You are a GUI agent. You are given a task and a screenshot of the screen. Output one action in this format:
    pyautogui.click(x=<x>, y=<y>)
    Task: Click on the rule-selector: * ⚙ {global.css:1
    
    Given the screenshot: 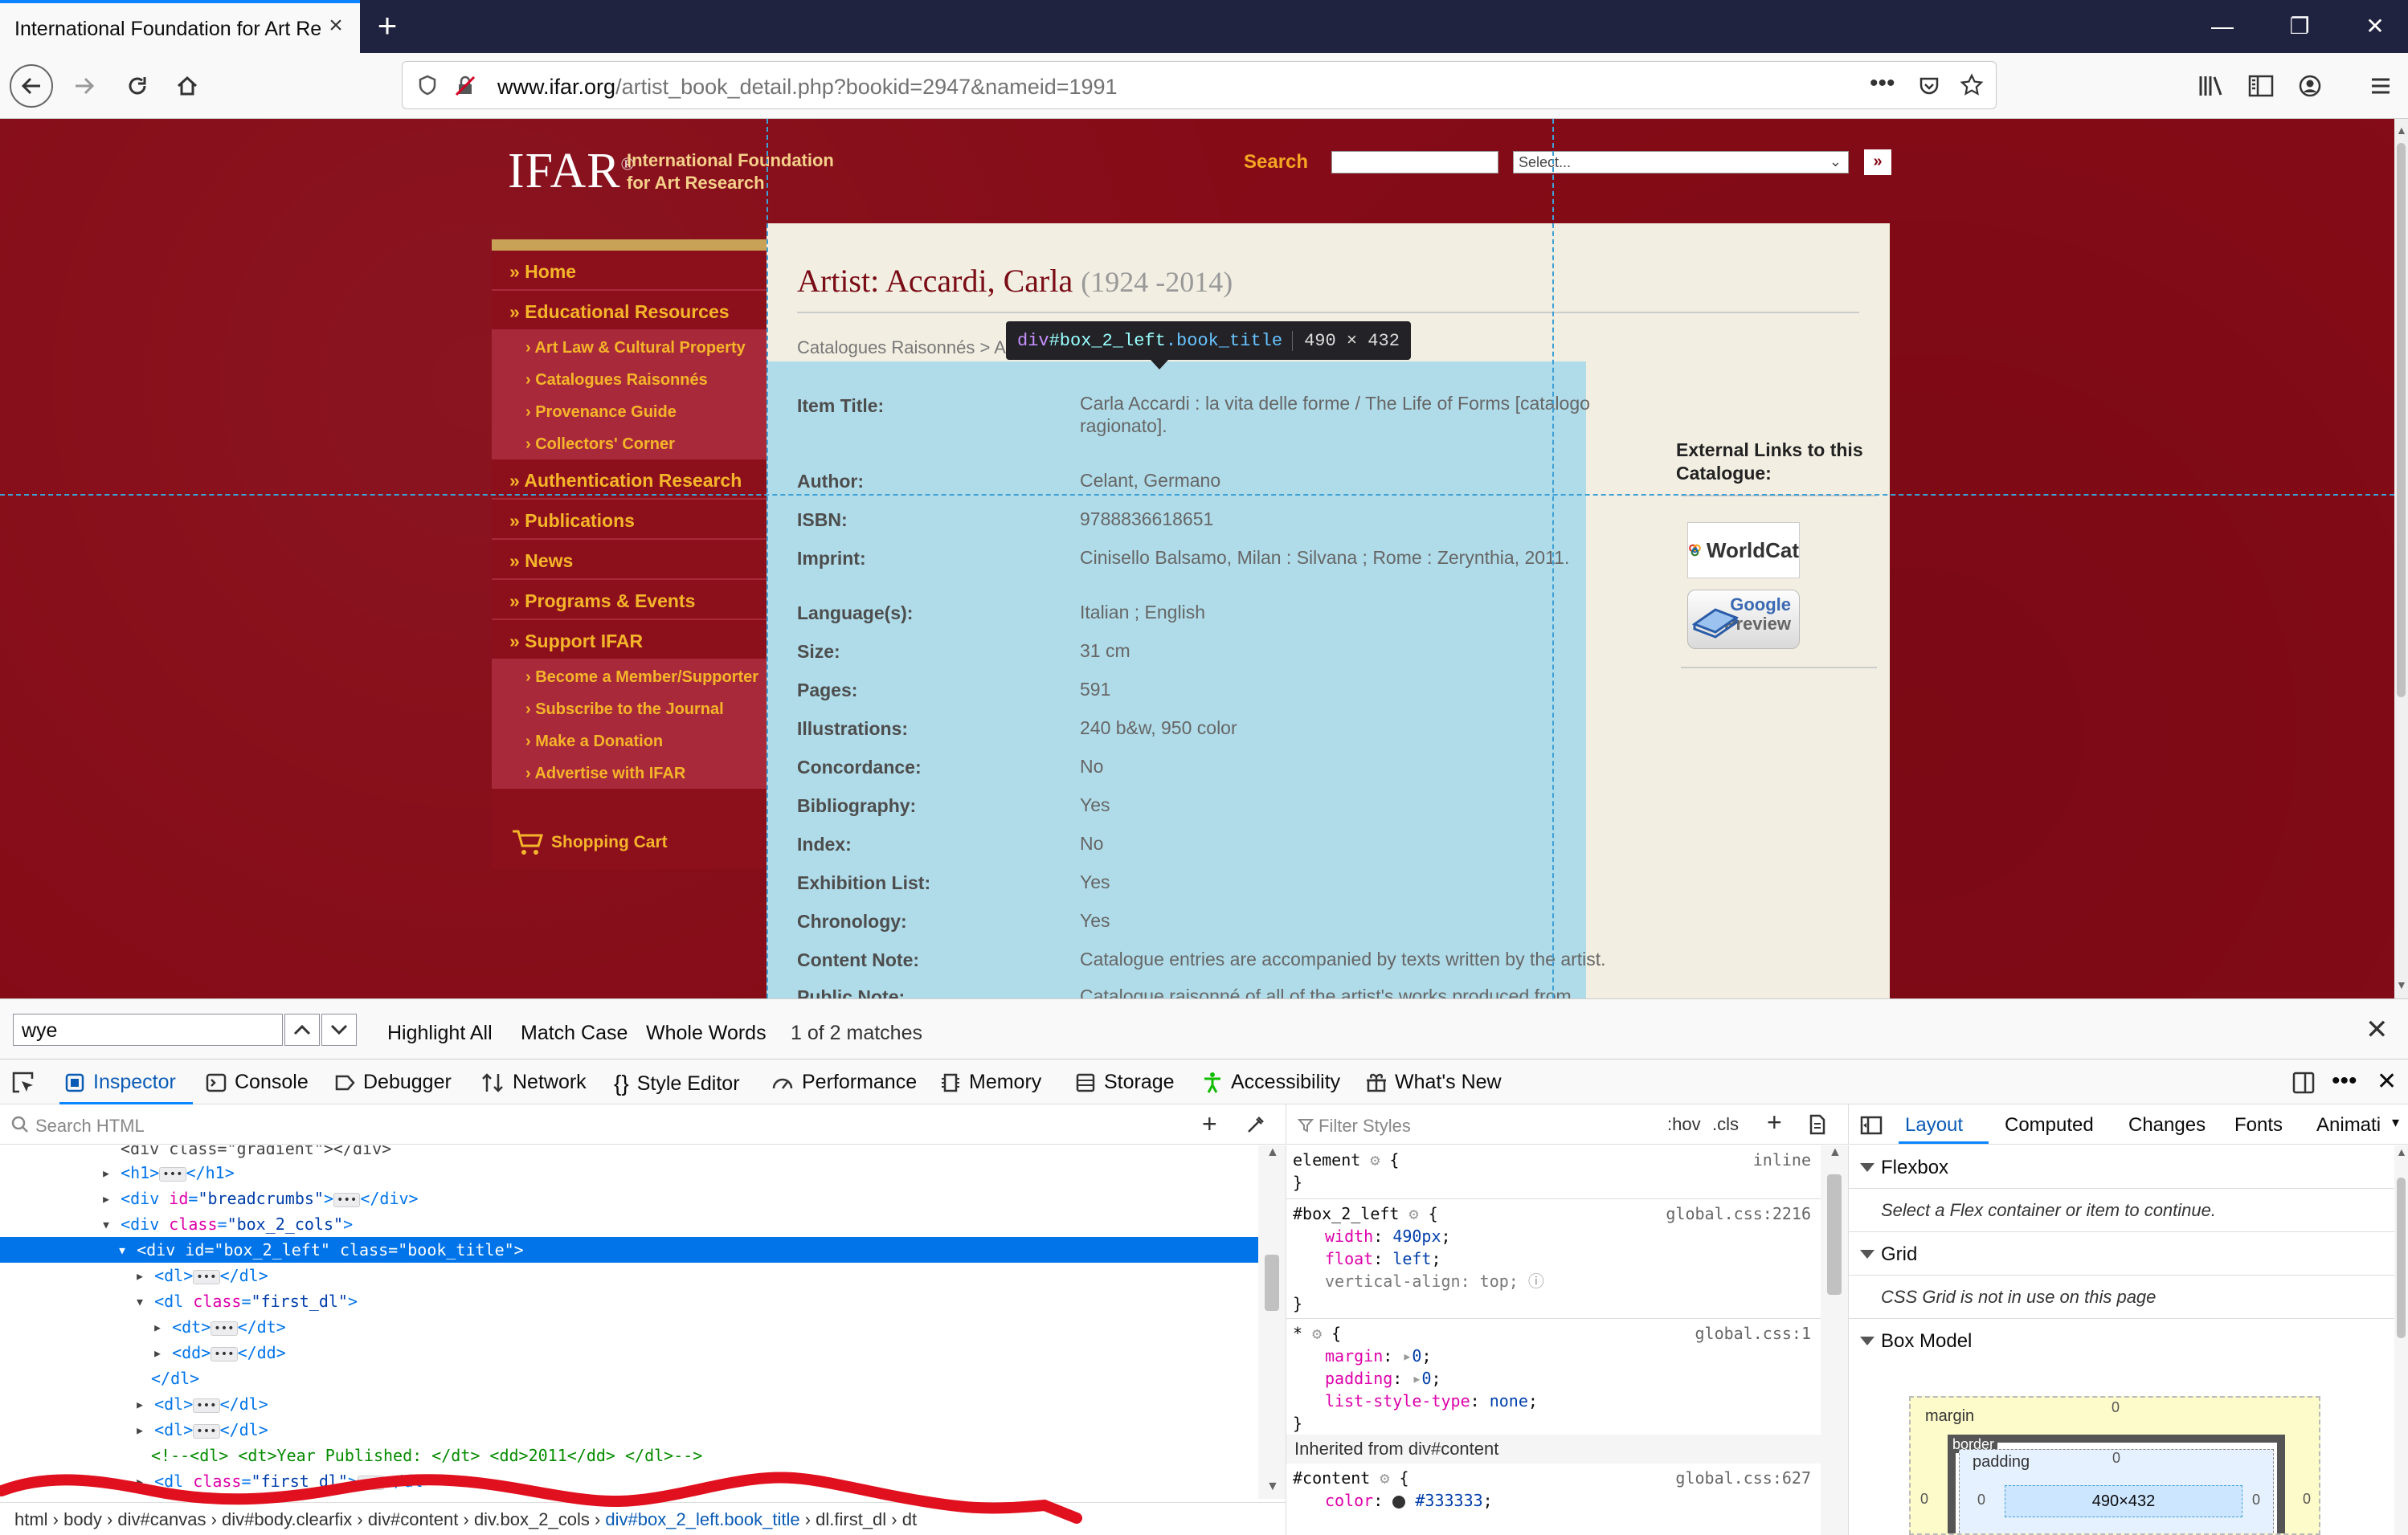 What is the action you would take?
    pyautogui.click(x=1553, y=1333)
    